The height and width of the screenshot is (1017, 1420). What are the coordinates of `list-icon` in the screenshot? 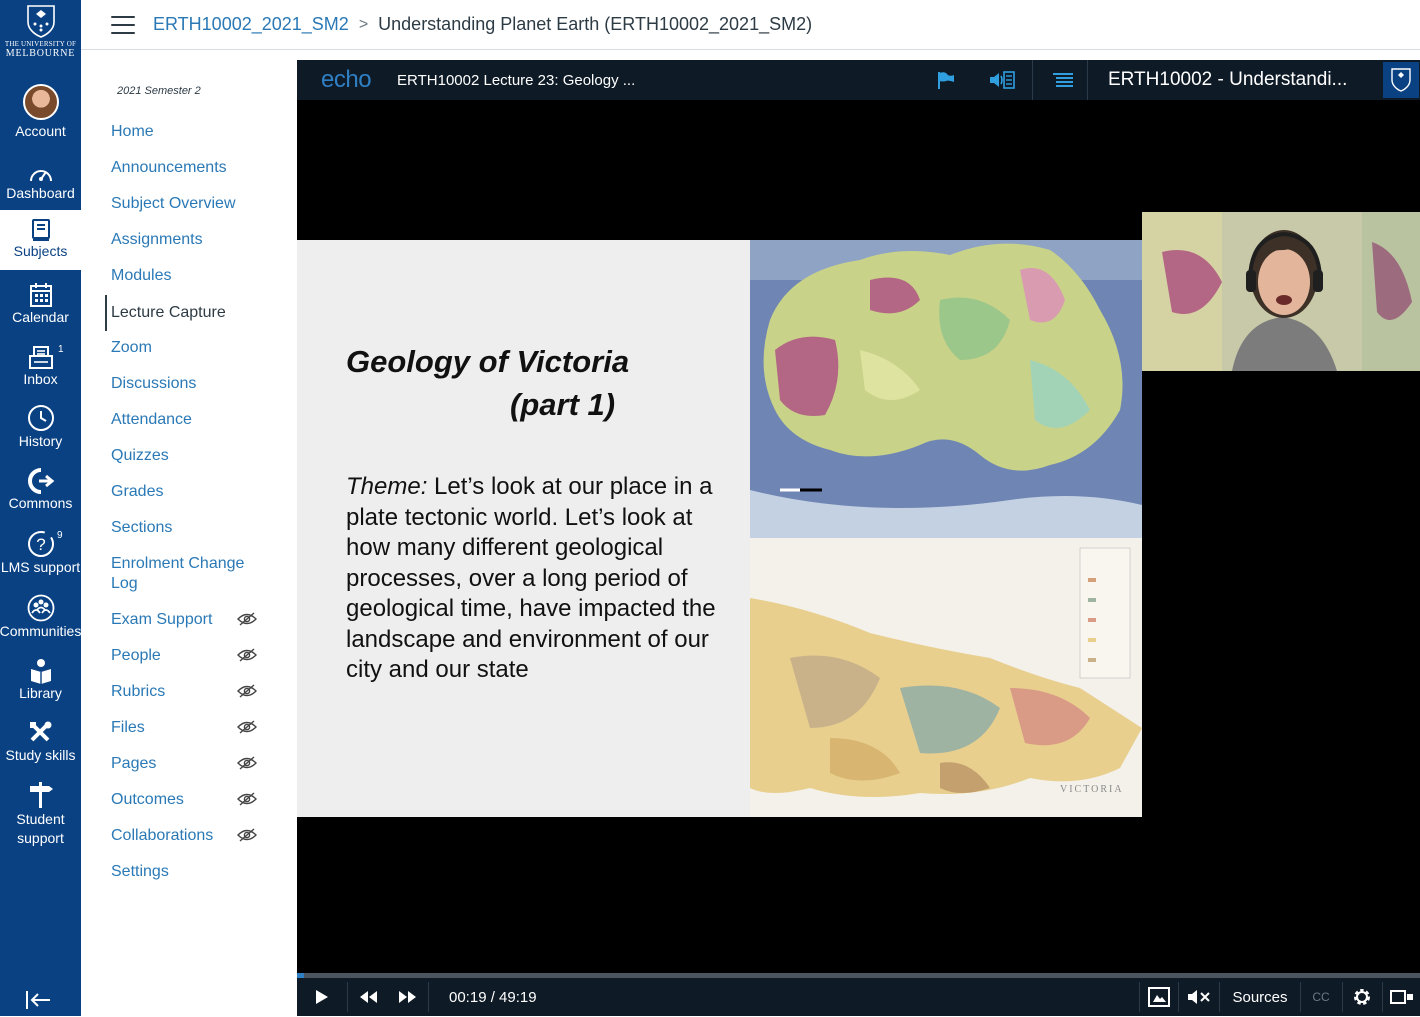 It's located at (1063, 80).